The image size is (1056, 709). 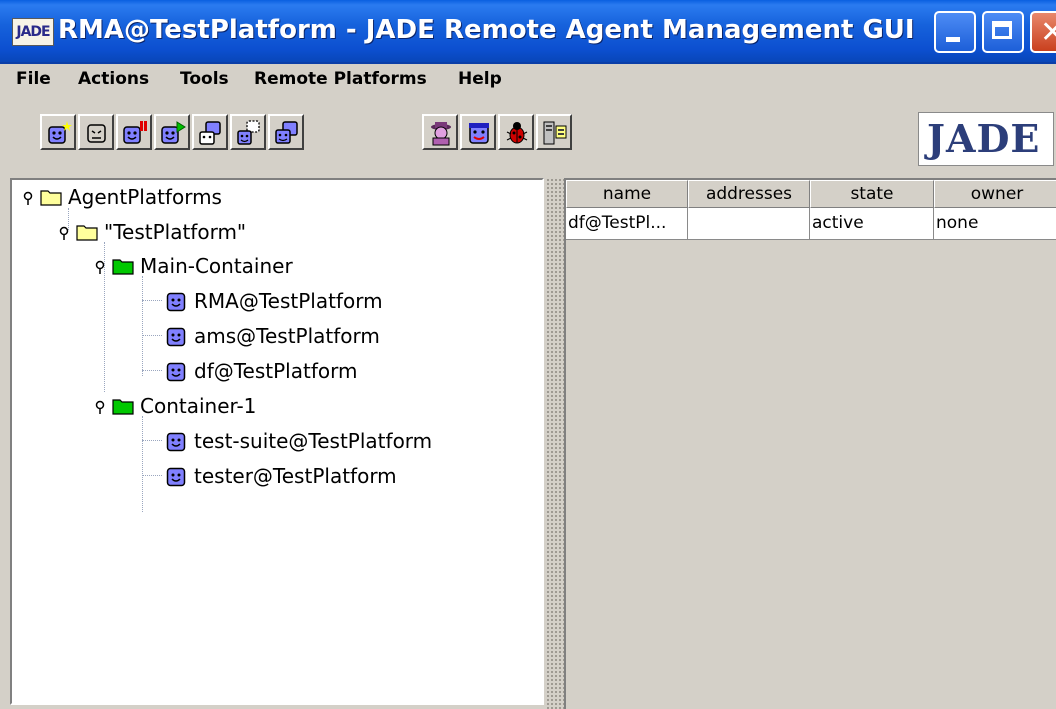 I want to click on kill-agent-icon, so click(x=96, y=133).